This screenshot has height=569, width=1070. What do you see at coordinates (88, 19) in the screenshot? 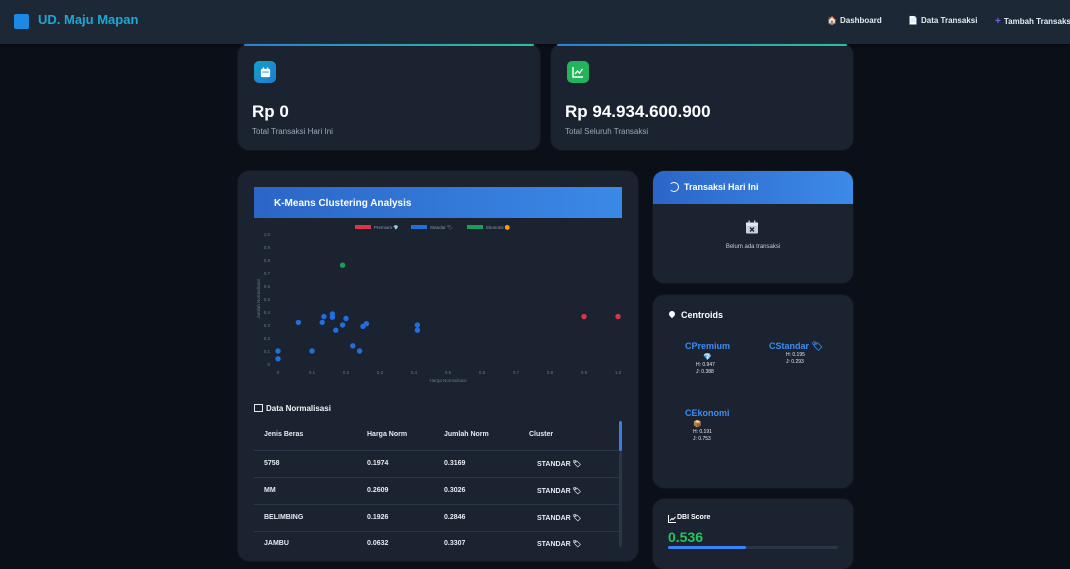
I see `brand-name: UD. Maju Mapan` at bounding box center [88, 19].